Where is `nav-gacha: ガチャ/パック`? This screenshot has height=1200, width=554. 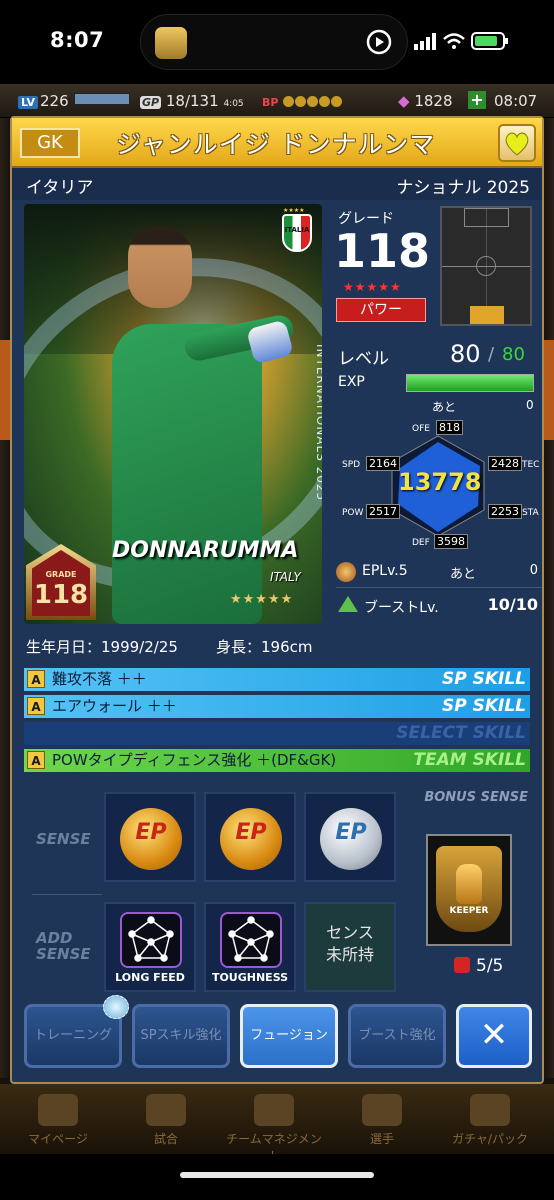
nav-gacha: ガチャ/パック is located at coordinates (490, 1119).